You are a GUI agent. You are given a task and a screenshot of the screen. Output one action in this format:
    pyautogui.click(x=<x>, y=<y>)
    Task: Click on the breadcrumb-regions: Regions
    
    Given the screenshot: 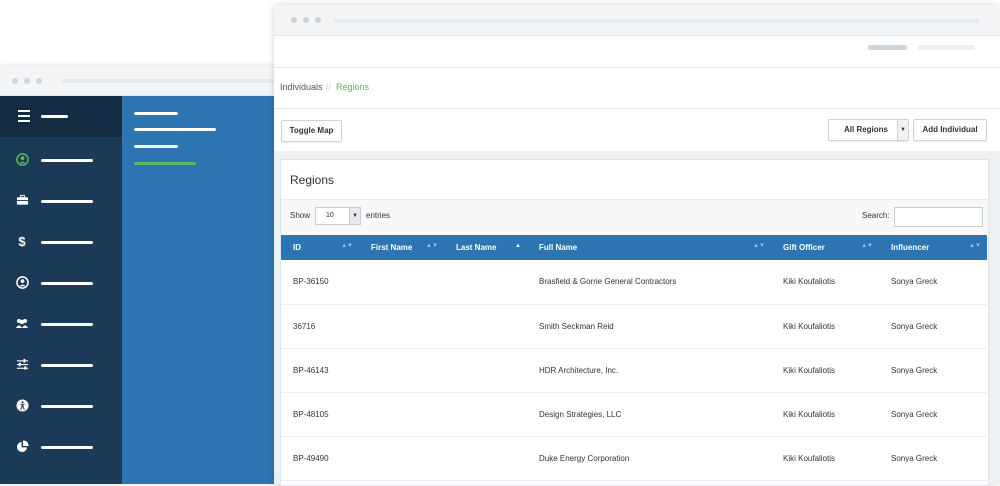 What is the action you would take?
    pyautogui.click(x=353, y=87)
    